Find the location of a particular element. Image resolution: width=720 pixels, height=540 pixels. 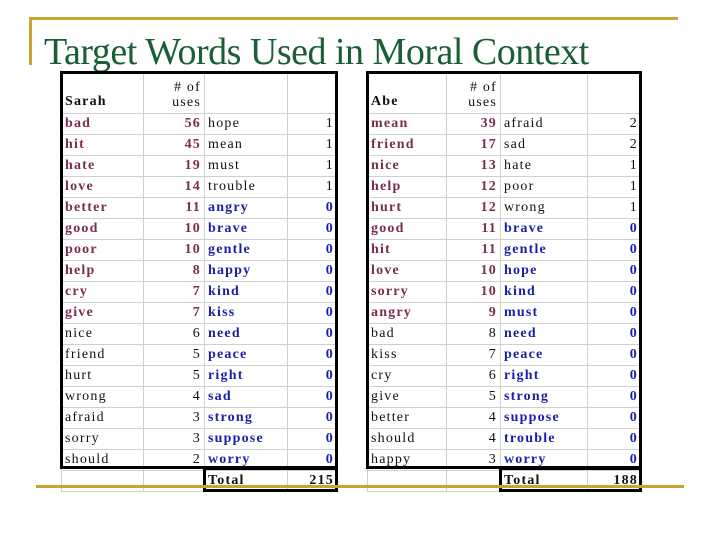

table-row: friend 5 peace 0 is located at coordinates (199, 355).